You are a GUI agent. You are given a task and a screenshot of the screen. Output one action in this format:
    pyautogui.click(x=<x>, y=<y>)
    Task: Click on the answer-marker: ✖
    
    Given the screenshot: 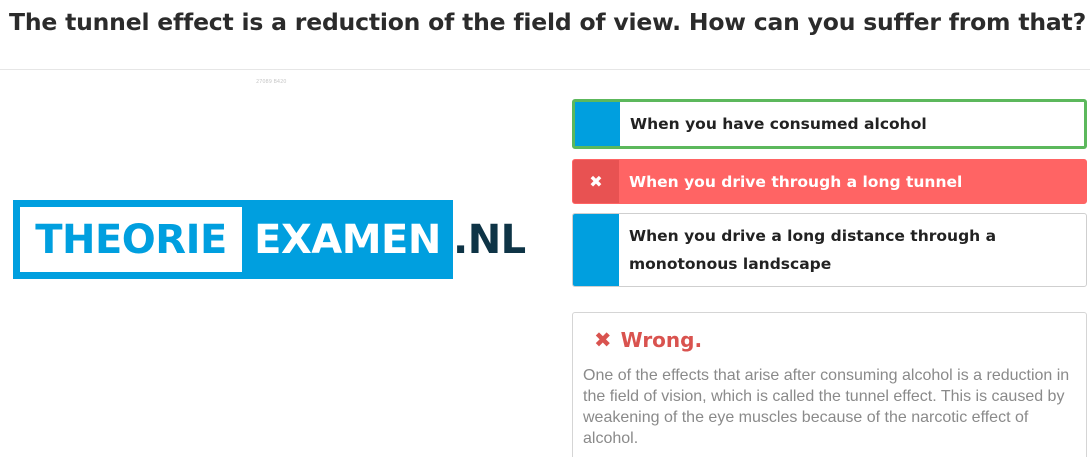 What is the action you would take?
    pyautogui.click(x=596, y=181)
    